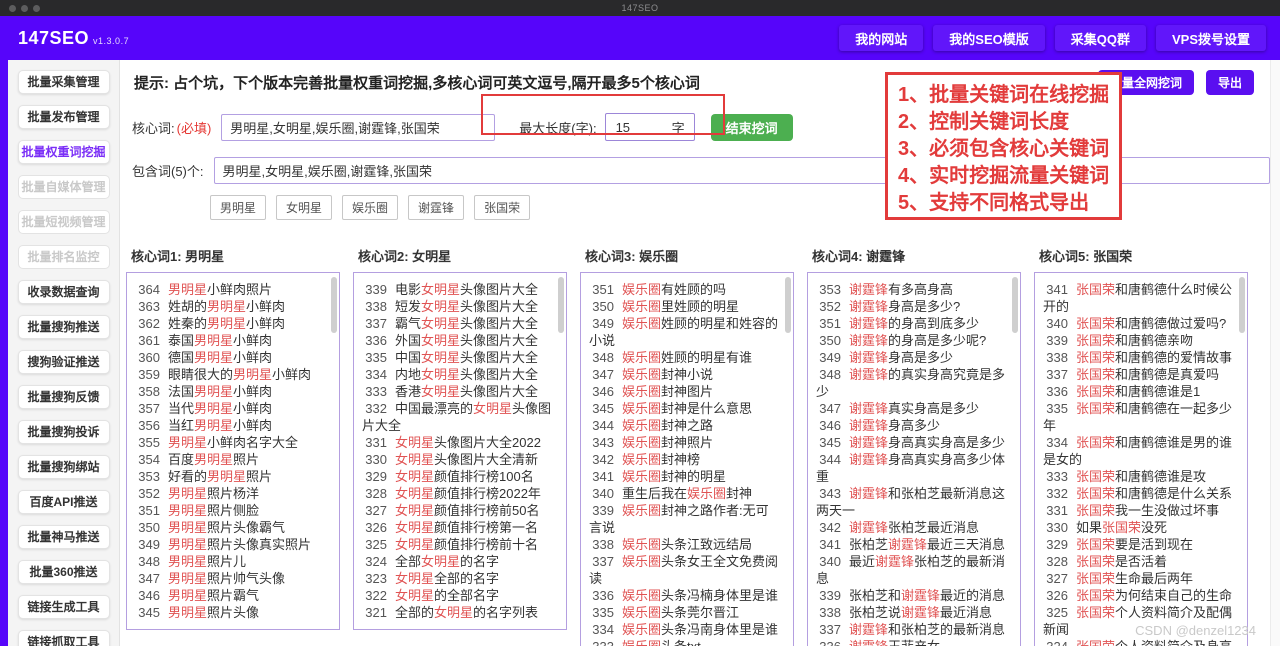 This screenshot has width=1280, height=646. Describe the element at coordinates (678, 128) in the screenshot. I see `maxlen-unit: 字` at that location.